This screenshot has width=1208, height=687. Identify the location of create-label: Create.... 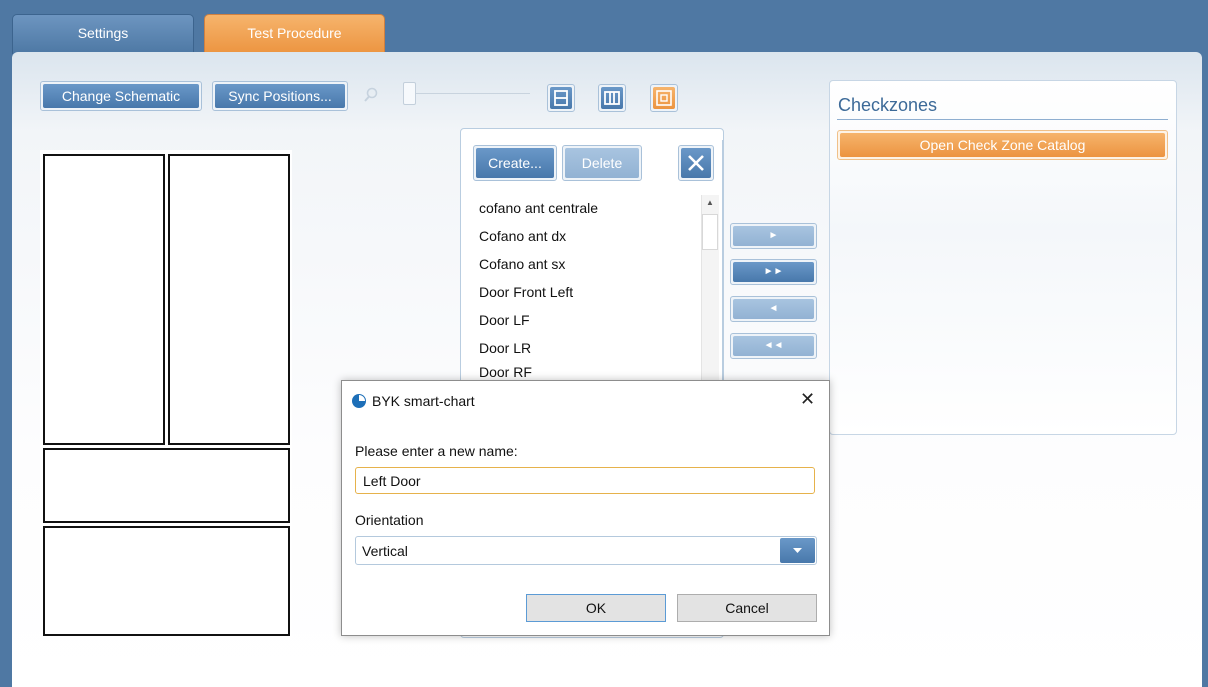
(515, 163).